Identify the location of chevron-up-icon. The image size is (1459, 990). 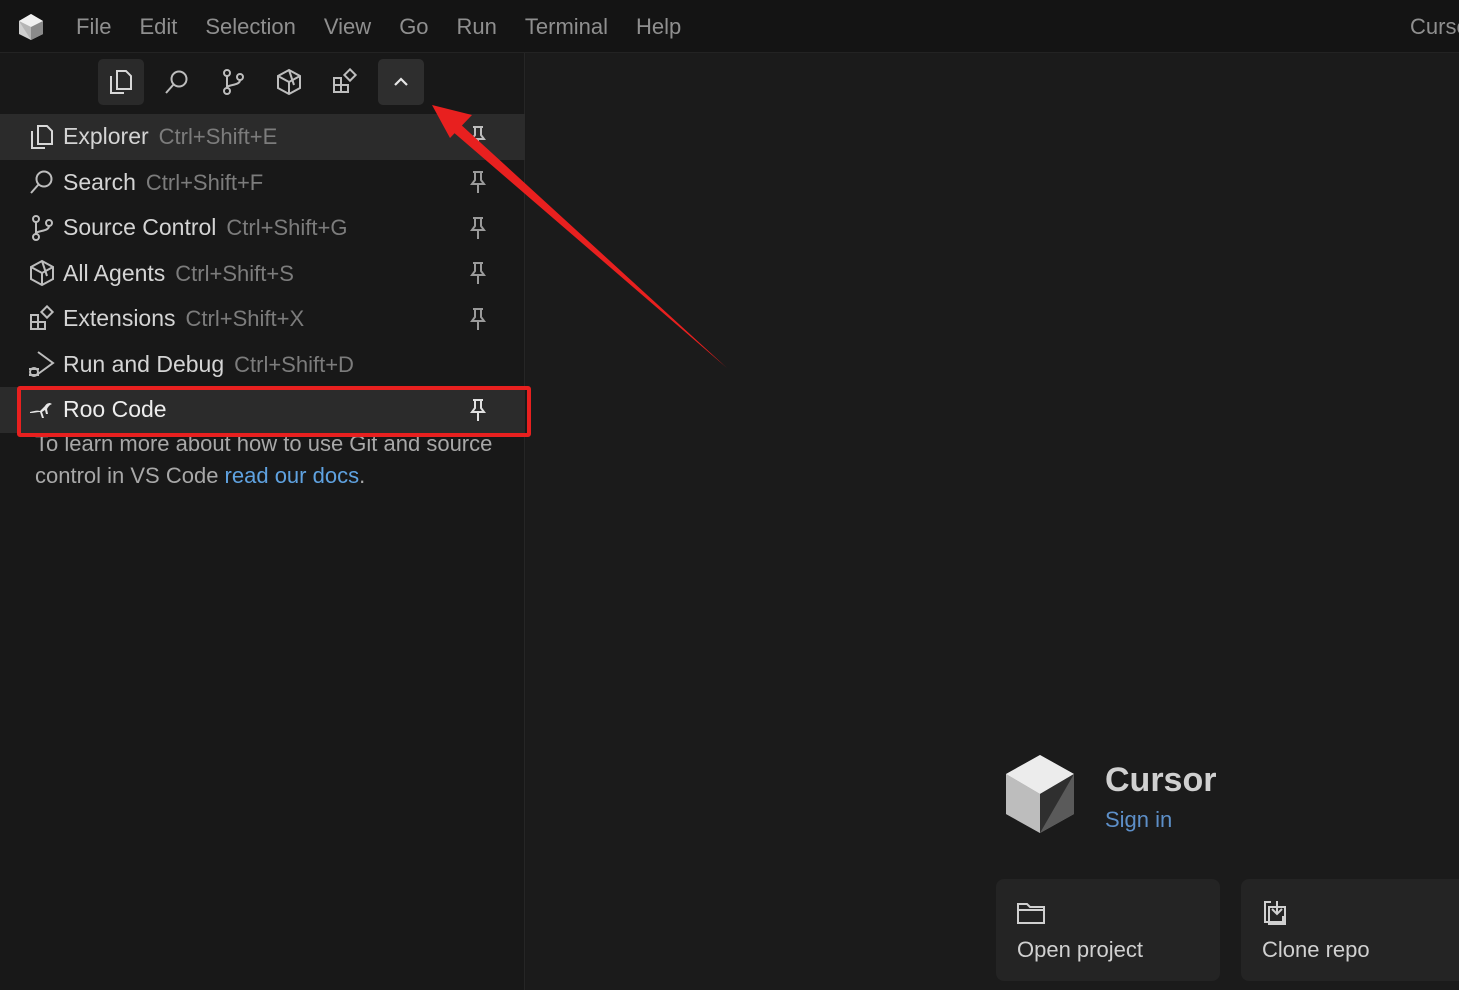
(401, 81).